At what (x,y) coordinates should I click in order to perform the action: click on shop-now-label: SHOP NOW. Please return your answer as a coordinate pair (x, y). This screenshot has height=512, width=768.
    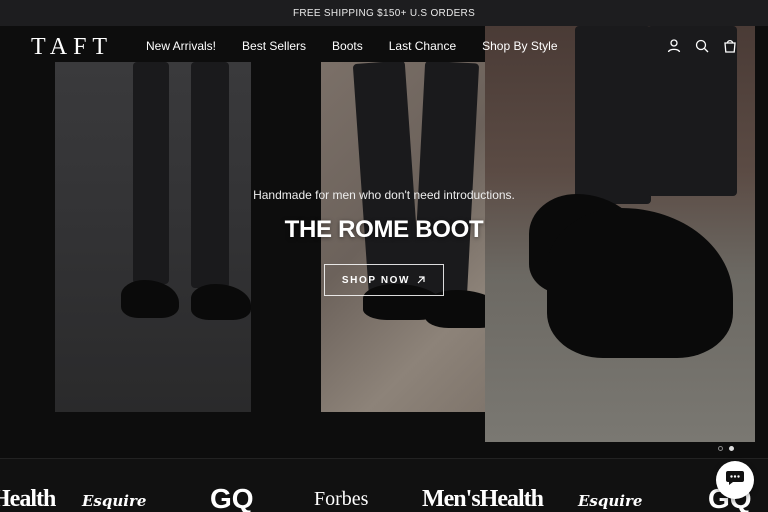
    Looking at the image, I should click on (376, 280).